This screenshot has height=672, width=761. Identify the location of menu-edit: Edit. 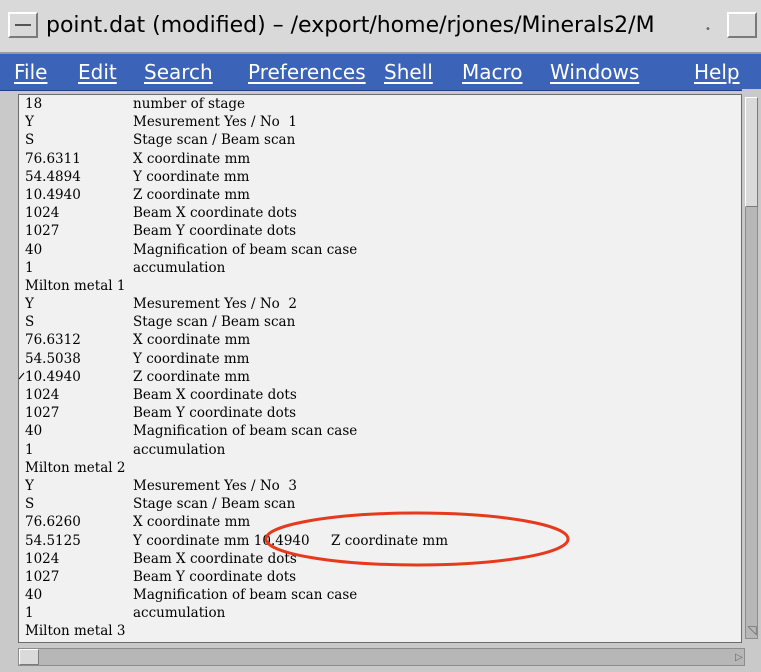
(97, 72).